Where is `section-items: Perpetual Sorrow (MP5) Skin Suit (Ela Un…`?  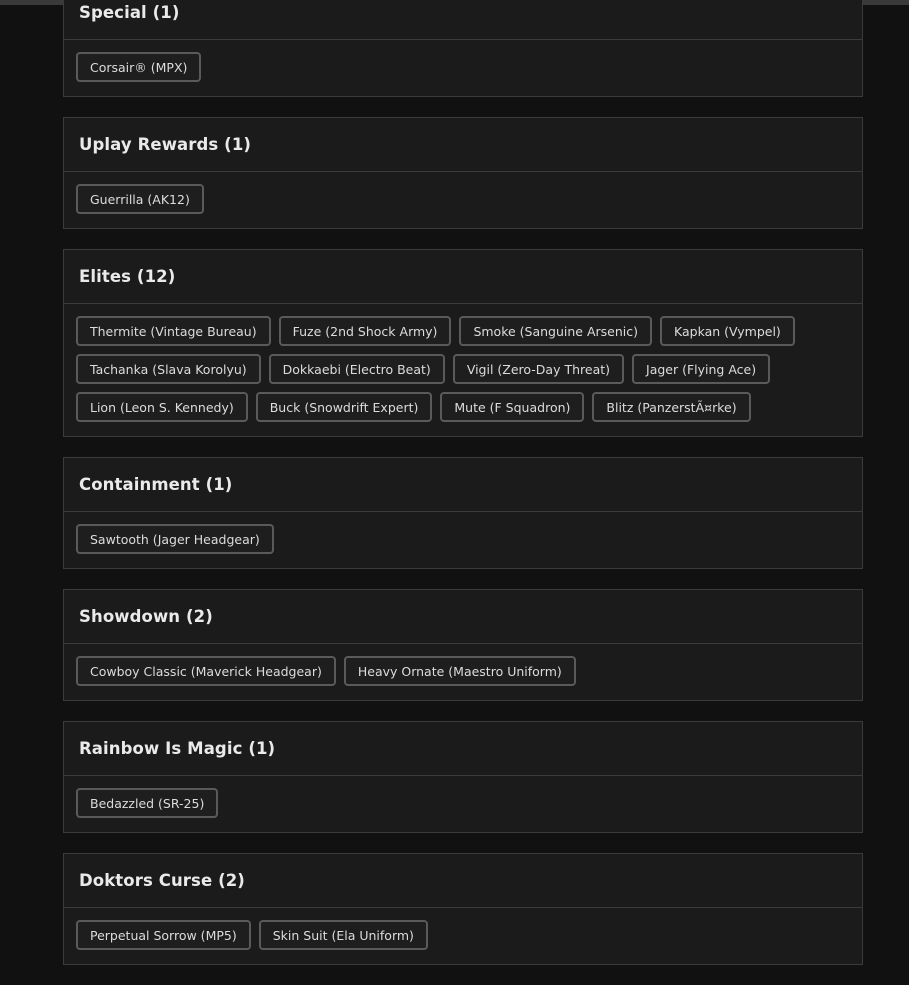 section-items: Perpetual Sorrow (MP5) Skin Suit (Ela Un… is located at coordinates (463, 936).